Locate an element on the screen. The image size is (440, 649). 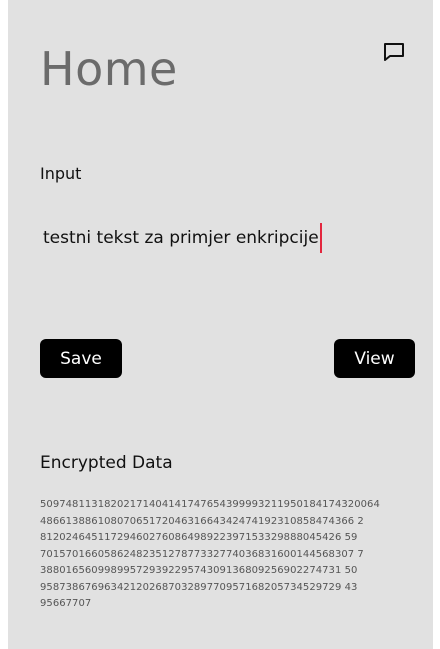
input-value: testni tekst za primjer enkripcije is located at coordinates (181, 238).